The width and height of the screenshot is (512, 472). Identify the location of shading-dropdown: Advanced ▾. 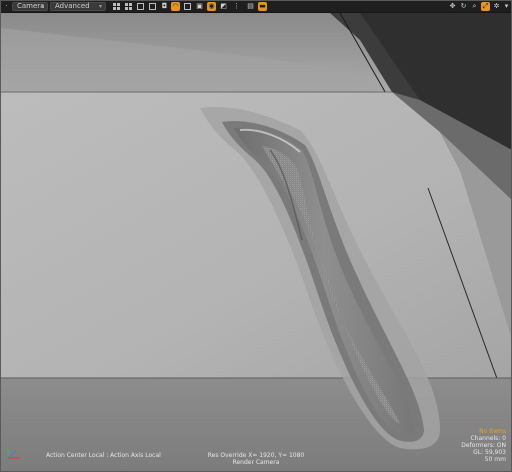
(78, 6).